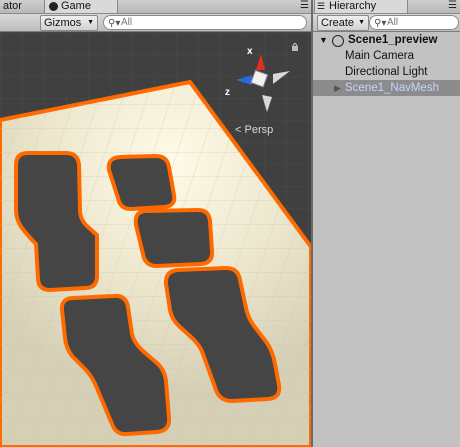 The image size is (460, 447). I want to click on hierarchy-list-icon: ☰, so click(321, 6).